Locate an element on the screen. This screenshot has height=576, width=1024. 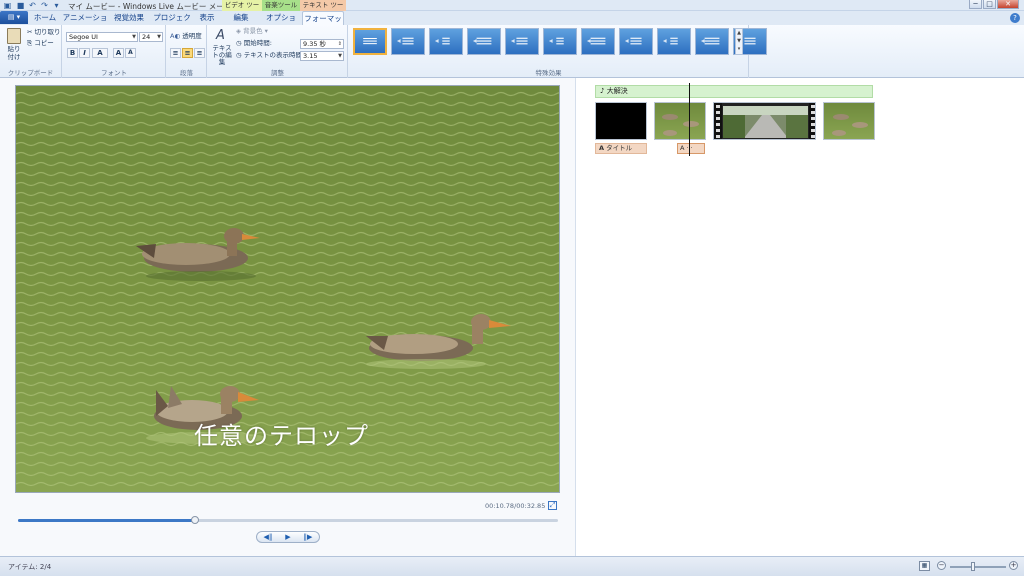
maximize-button: □ is located at coordinates (989, 4).